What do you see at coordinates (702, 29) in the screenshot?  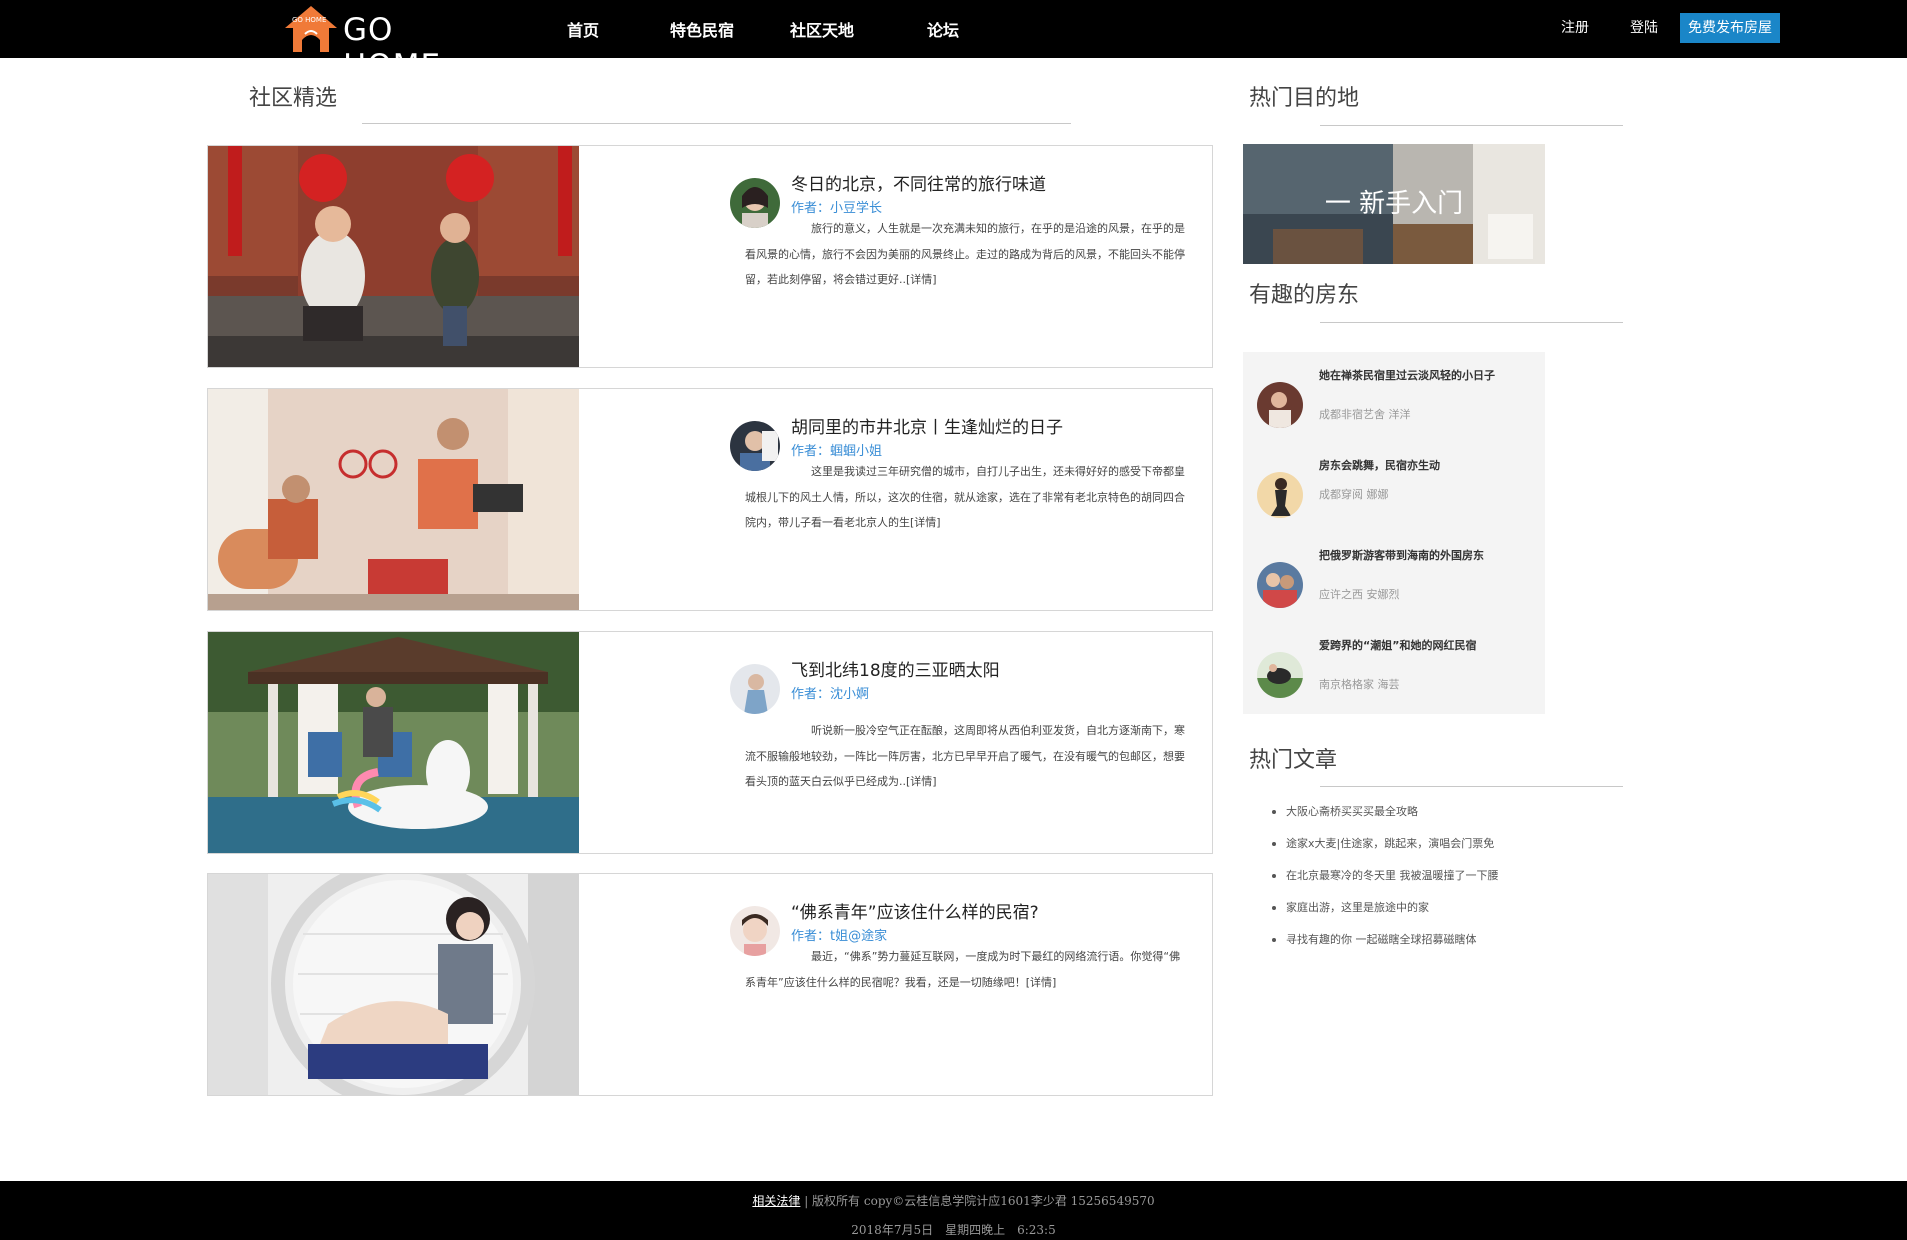 I see `nav-featured-homestays: 特色民宿` at bounding box center [702, 29].